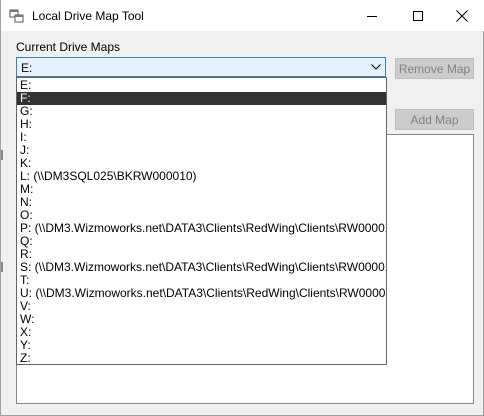 The image size is (484, 416). What do you see at coordinates (201, 137) in the screenshot?
I see `dropdown-item: I:` at bounding box center [201, 137].